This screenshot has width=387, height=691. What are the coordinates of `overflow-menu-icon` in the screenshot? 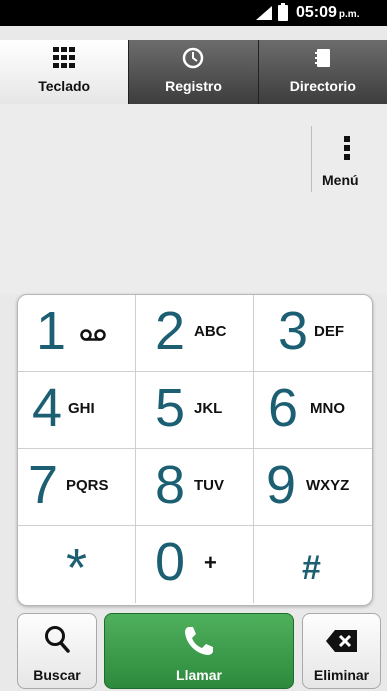 It's located at (347, 149).